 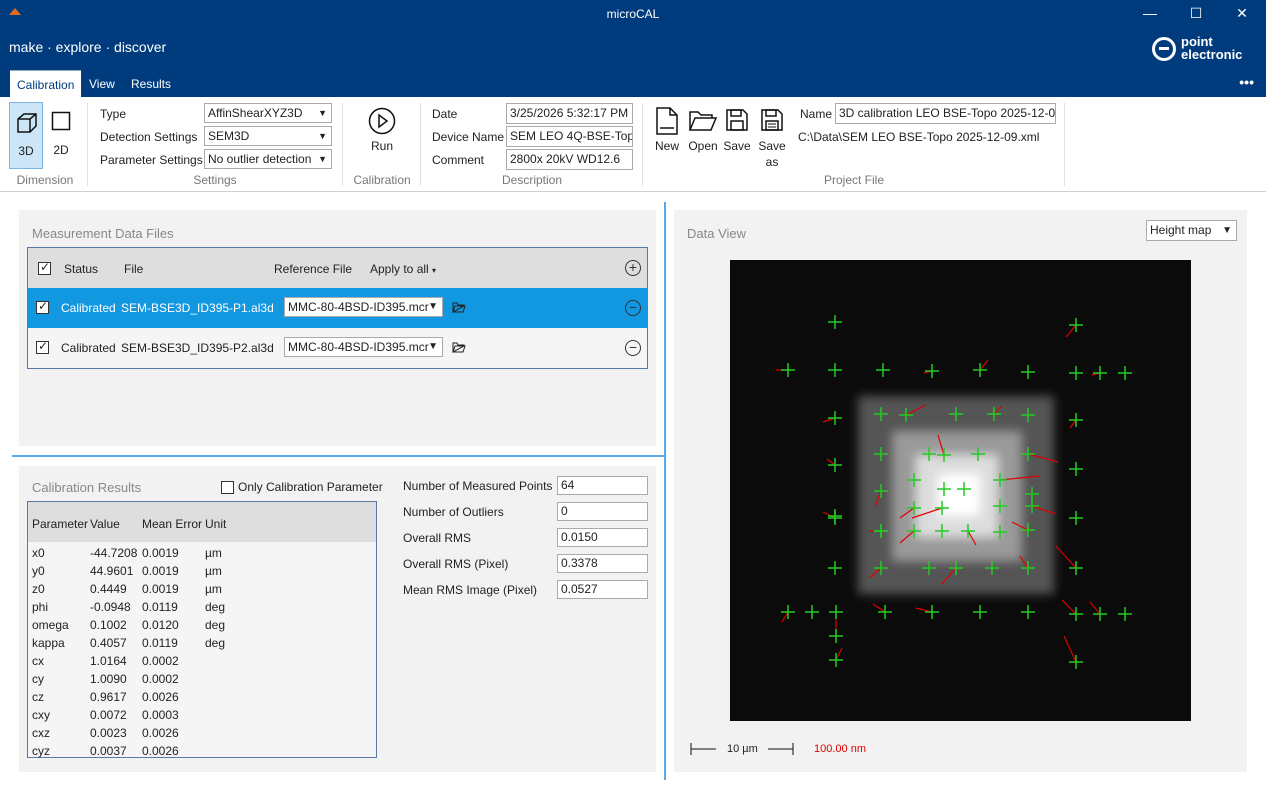 What do you see at coordinates (202, 573) in the screenshot?
I see `table-row: y0 44.9601 0.0019 µm` at bounding box center [202, 573].